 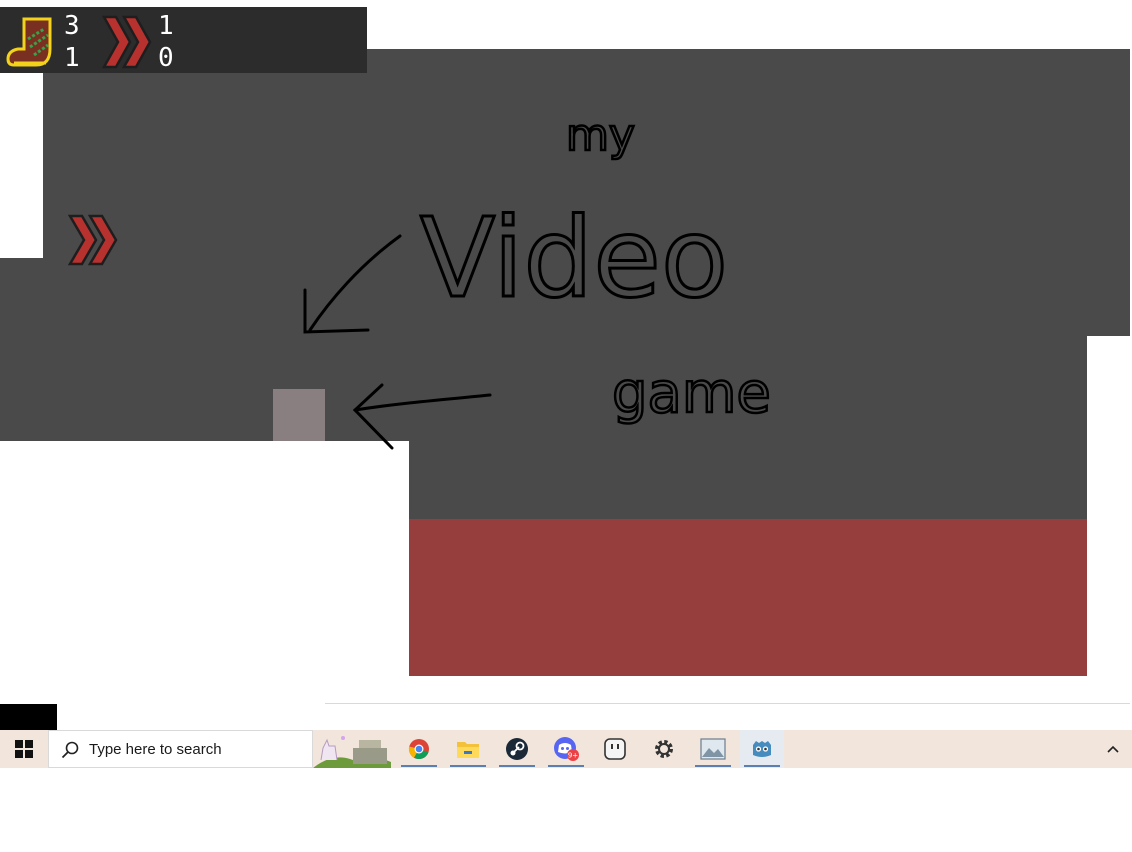 I want to click on search-placeholder: Type here to search, so click(x=155, y=749).